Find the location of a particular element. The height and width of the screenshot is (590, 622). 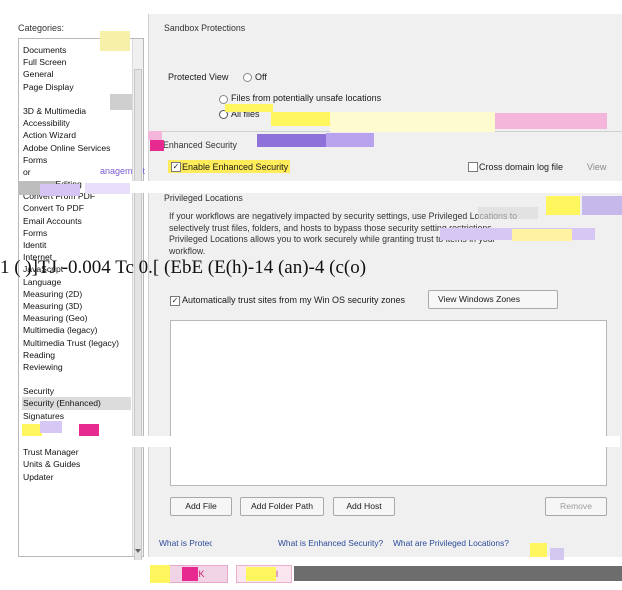

category-item: Security is located at coordinates (76, 391).